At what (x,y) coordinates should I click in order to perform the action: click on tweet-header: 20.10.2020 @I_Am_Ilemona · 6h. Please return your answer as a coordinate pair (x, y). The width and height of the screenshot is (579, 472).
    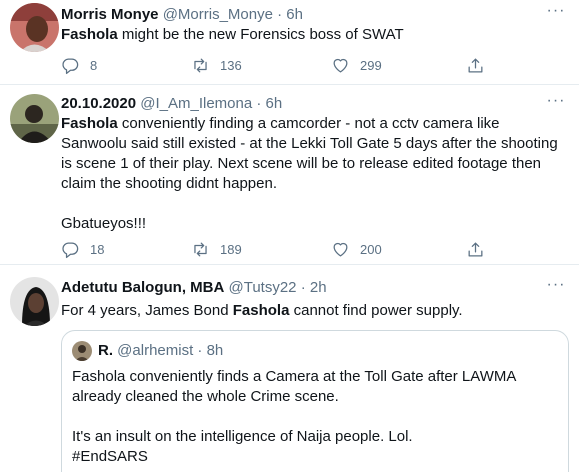
    Looking at the image, I should click on (171, 104).